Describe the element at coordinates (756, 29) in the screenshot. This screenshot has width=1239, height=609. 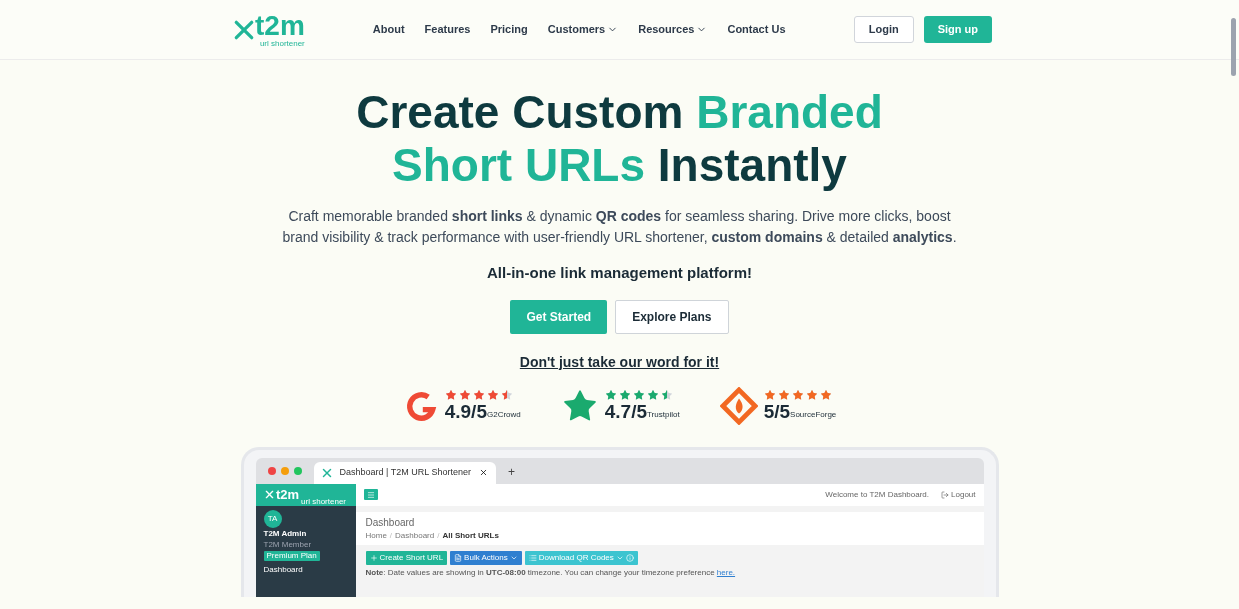
I see `nav-link: Contact Us` at that location.